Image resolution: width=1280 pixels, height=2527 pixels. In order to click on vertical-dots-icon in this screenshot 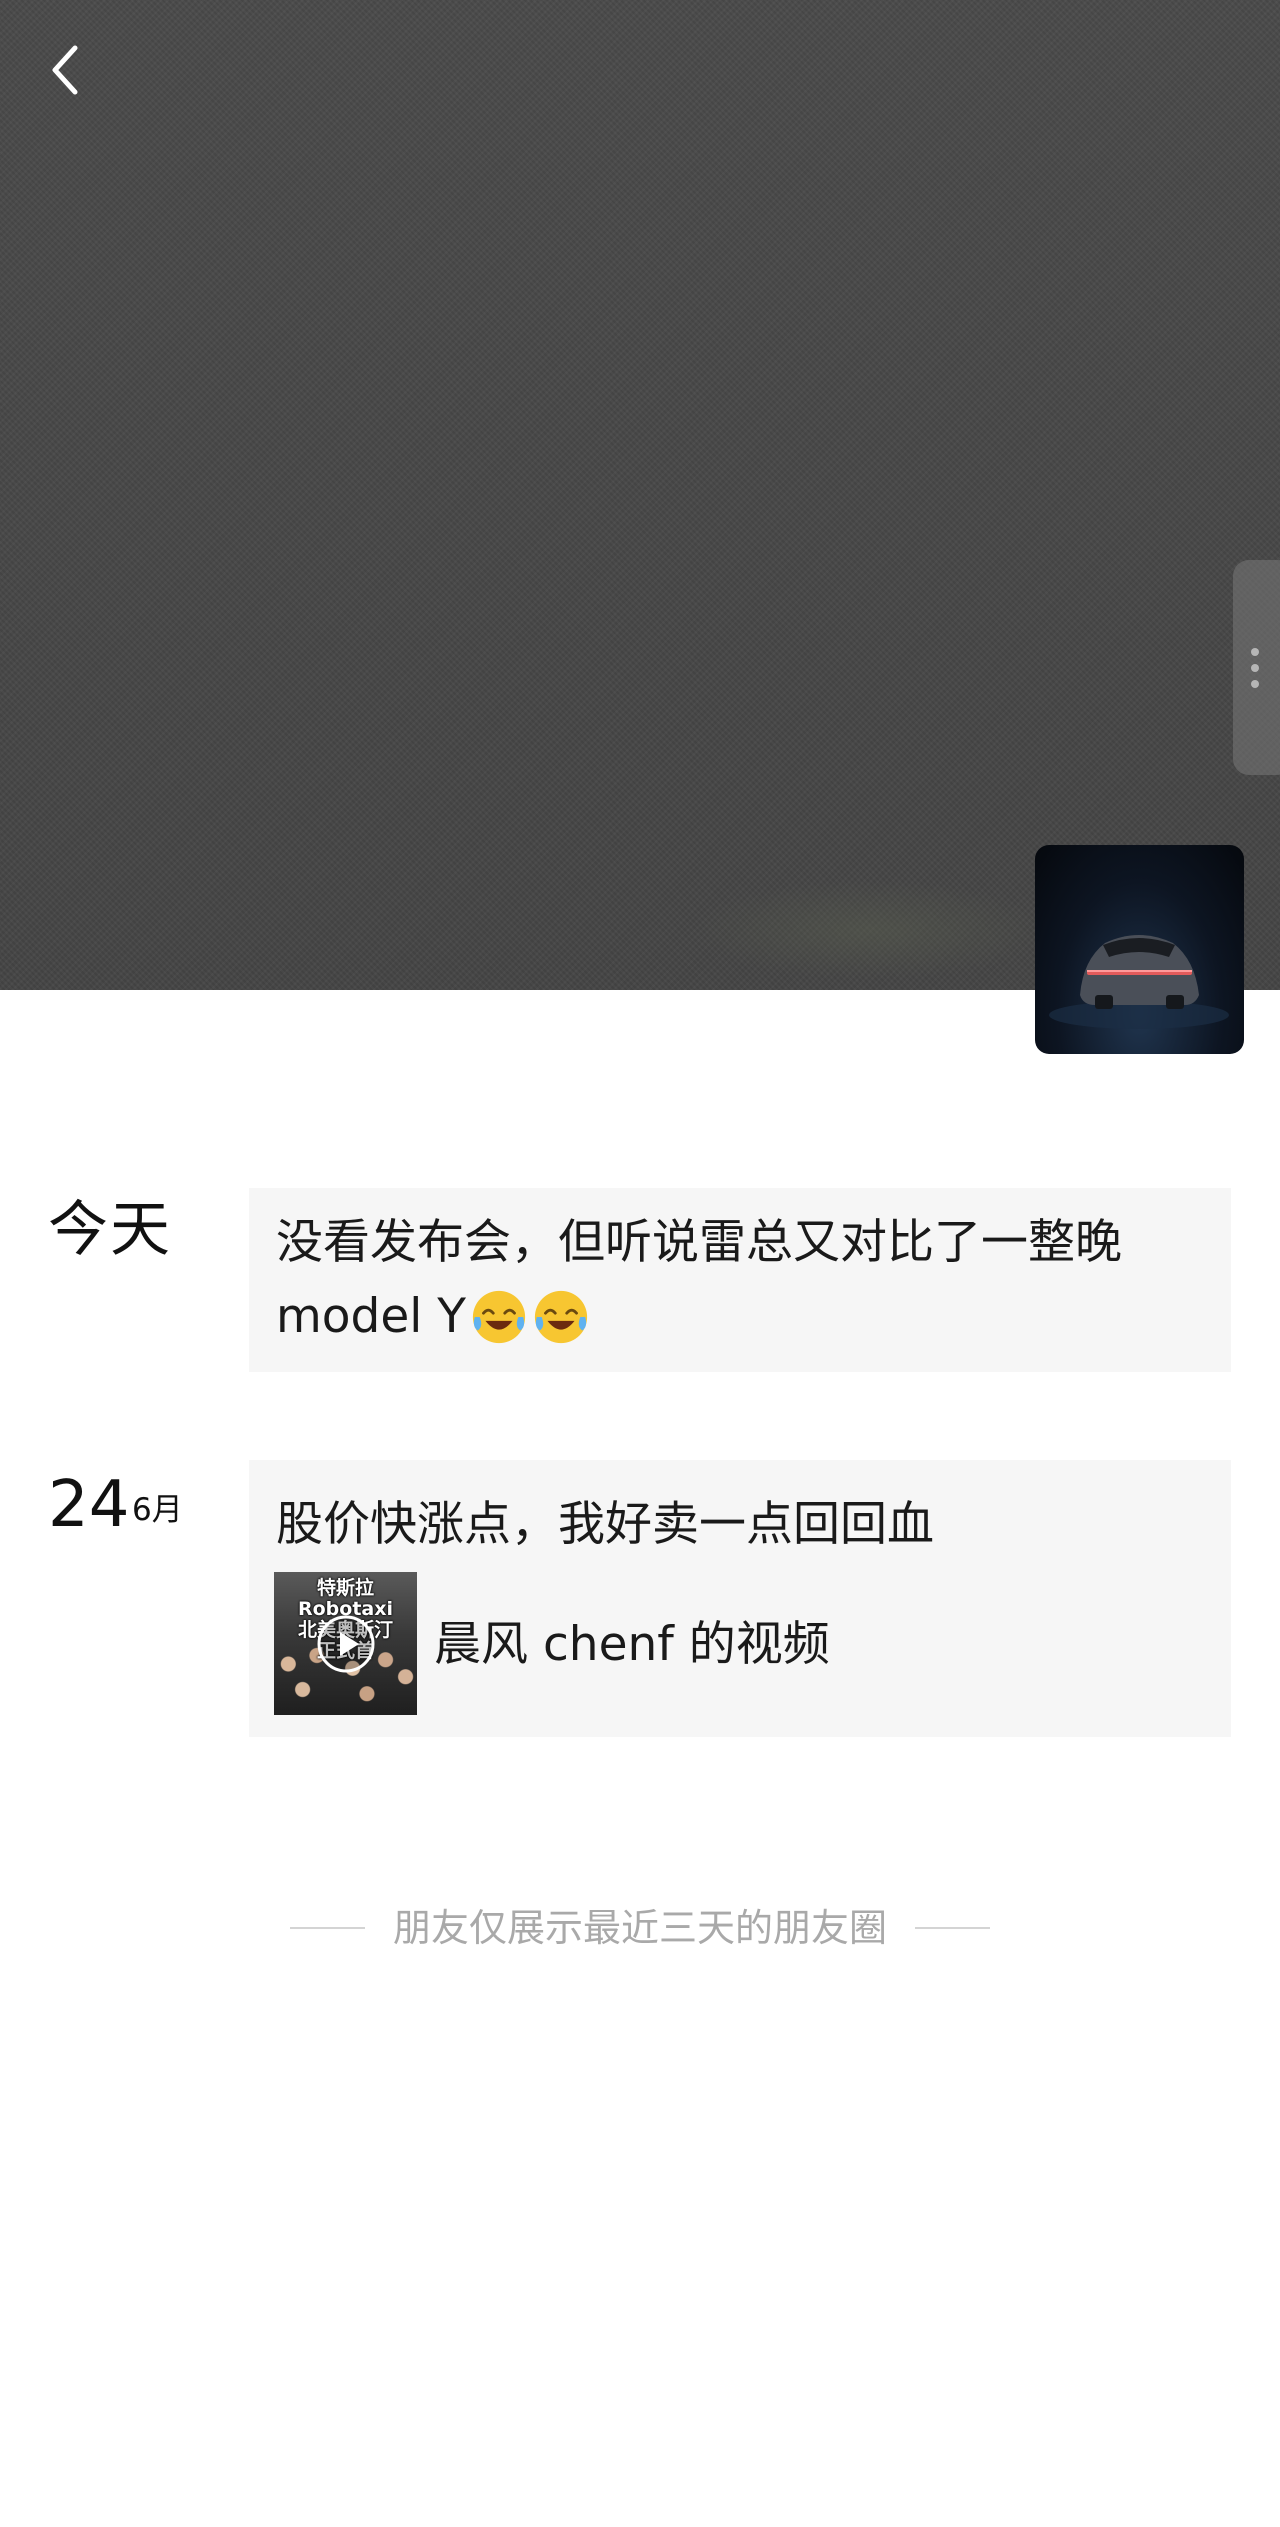, I will do `click(1255, 652)`.